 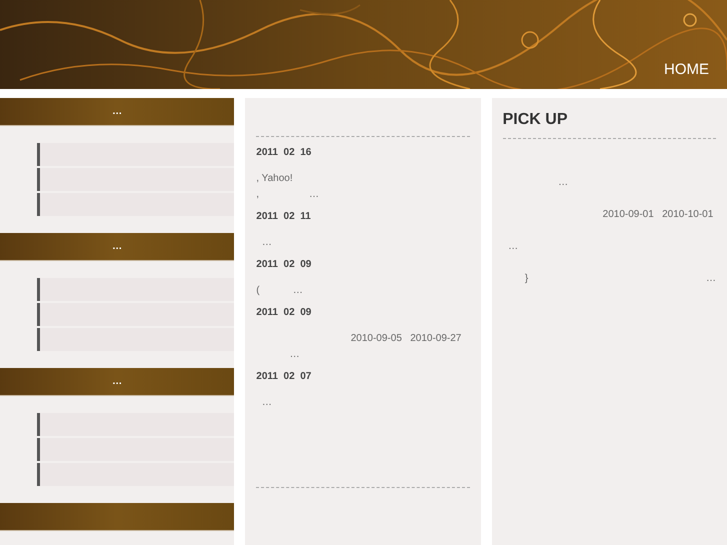 What do you see at coordinates (686, 69) in the screenshot?
I see `nav-link: HOME` at bounding box center [686, 69].